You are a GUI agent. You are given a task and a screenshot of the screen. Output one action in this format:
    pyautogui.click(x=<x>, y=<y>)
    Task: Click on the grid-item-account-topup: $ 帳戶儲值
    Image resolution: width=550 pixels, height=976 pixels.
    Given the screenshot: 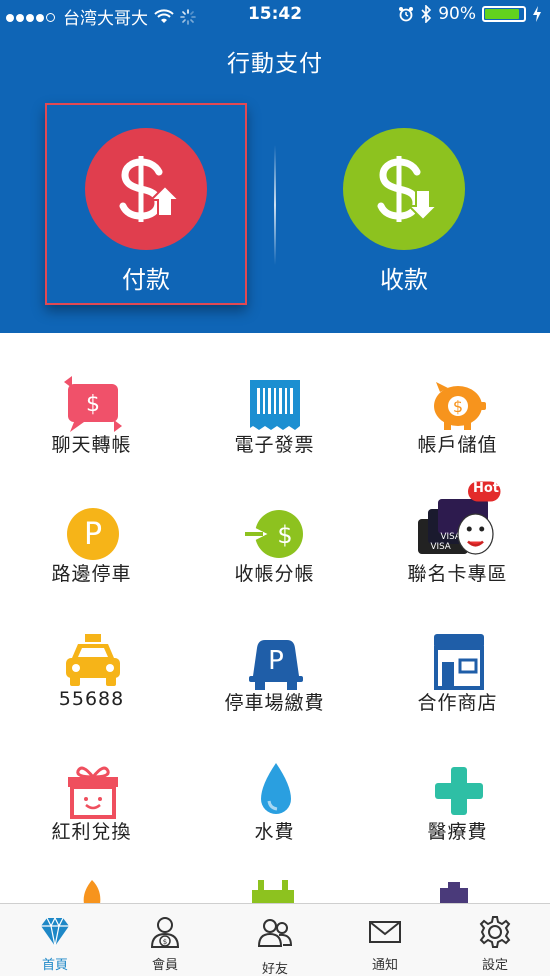 What is the action you would take?
    pyautogui.click(x=457, y=398)
    